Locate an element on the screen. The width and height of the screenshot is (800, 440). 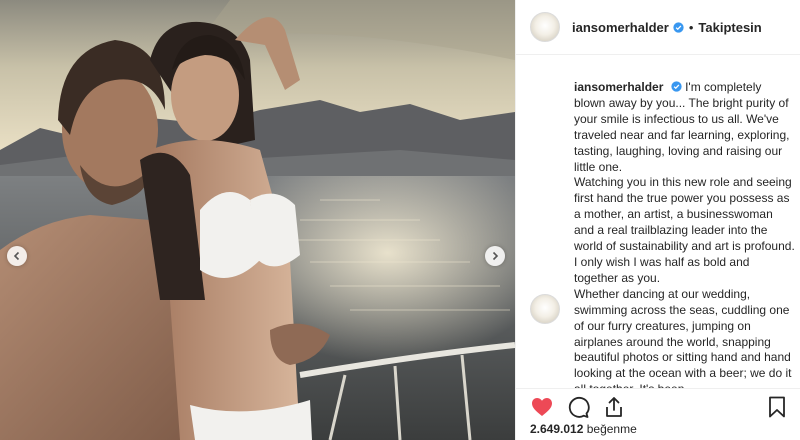
comment-icon is located at coordinates (578, 407).